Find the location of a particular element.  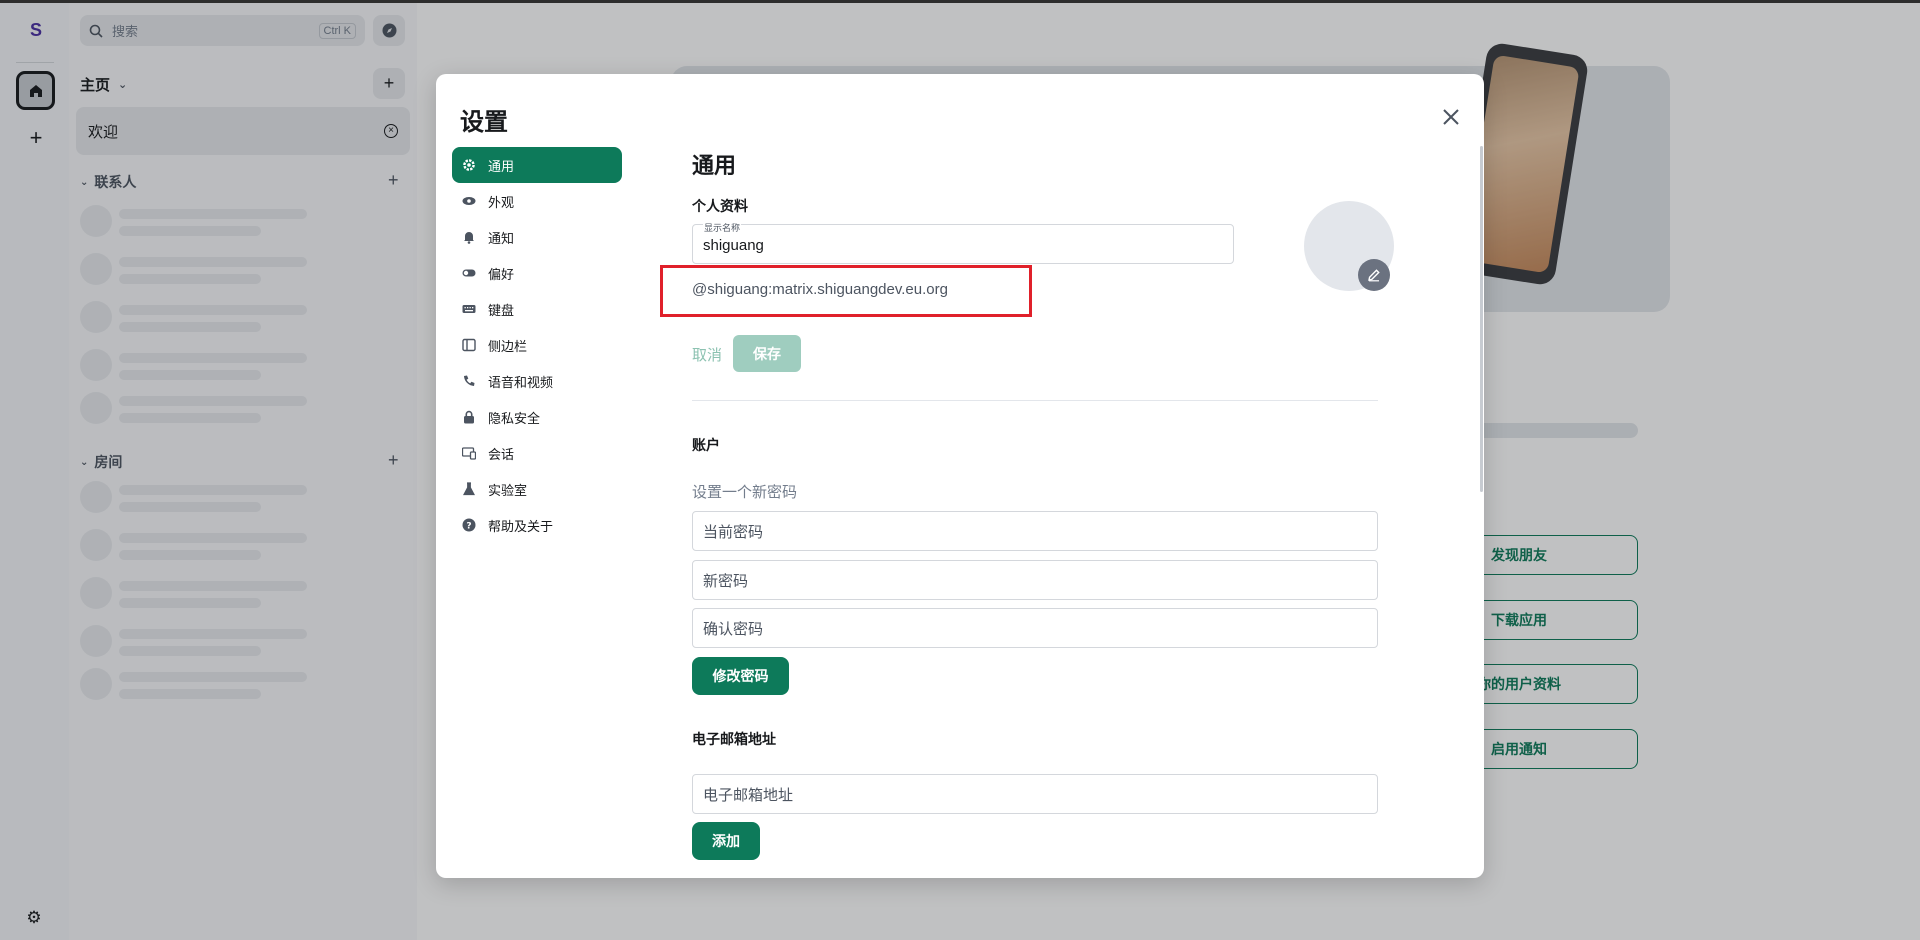

tab-security-privacy: 隐私安全 is located at coordinates (537, 417).